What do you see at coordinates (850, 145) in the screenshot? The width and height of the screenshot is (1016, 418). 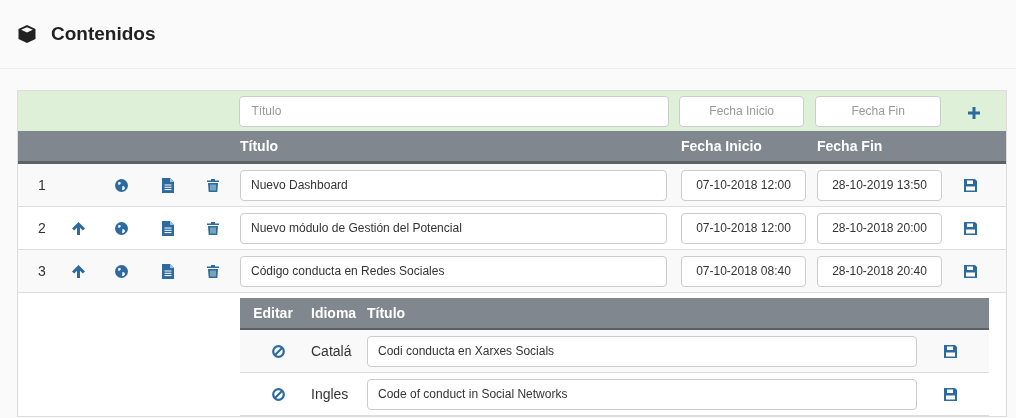 I see `column-header: Fecha Fin` at bounding box center [850, 145].